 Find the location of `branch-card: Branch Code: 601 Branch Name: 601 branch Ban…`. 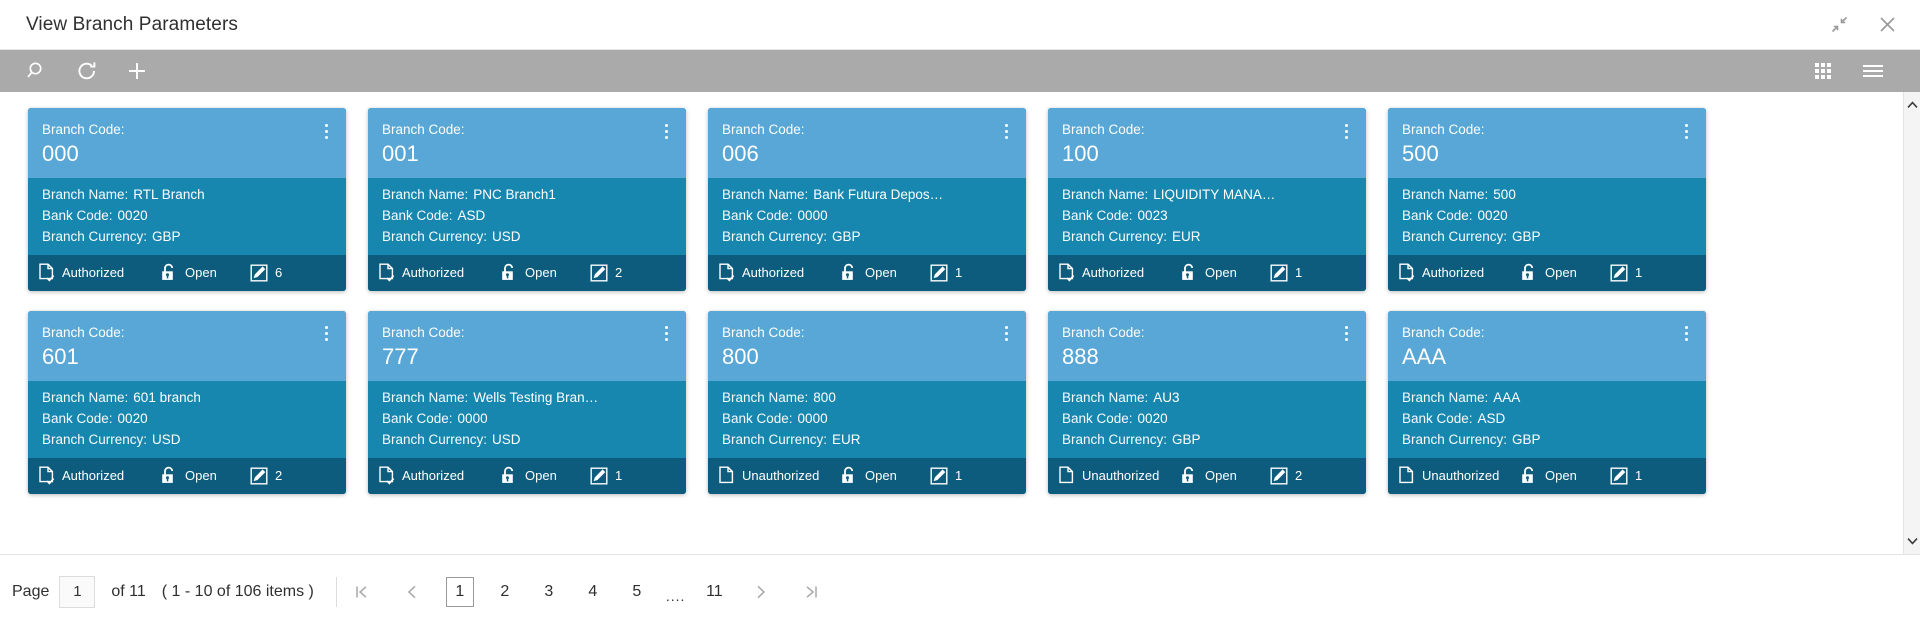

branch-card: Branch Code: 601 Branch Name: 601 branch Ban… is located at coordinates (187, 402).